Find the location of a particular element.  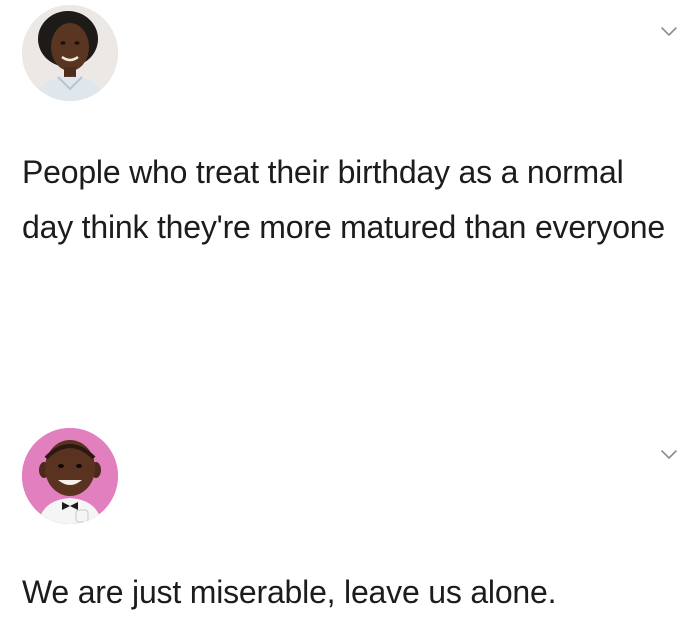

profile-photo-icon is located at coordinates (70, 53).